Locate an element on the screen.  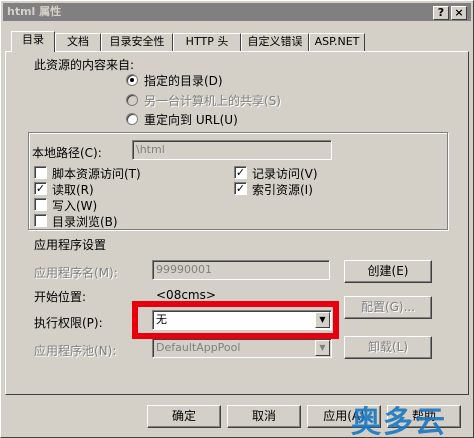
app-pool-select: DefaultAppPool ▼ is located at coordinates (242, 348).